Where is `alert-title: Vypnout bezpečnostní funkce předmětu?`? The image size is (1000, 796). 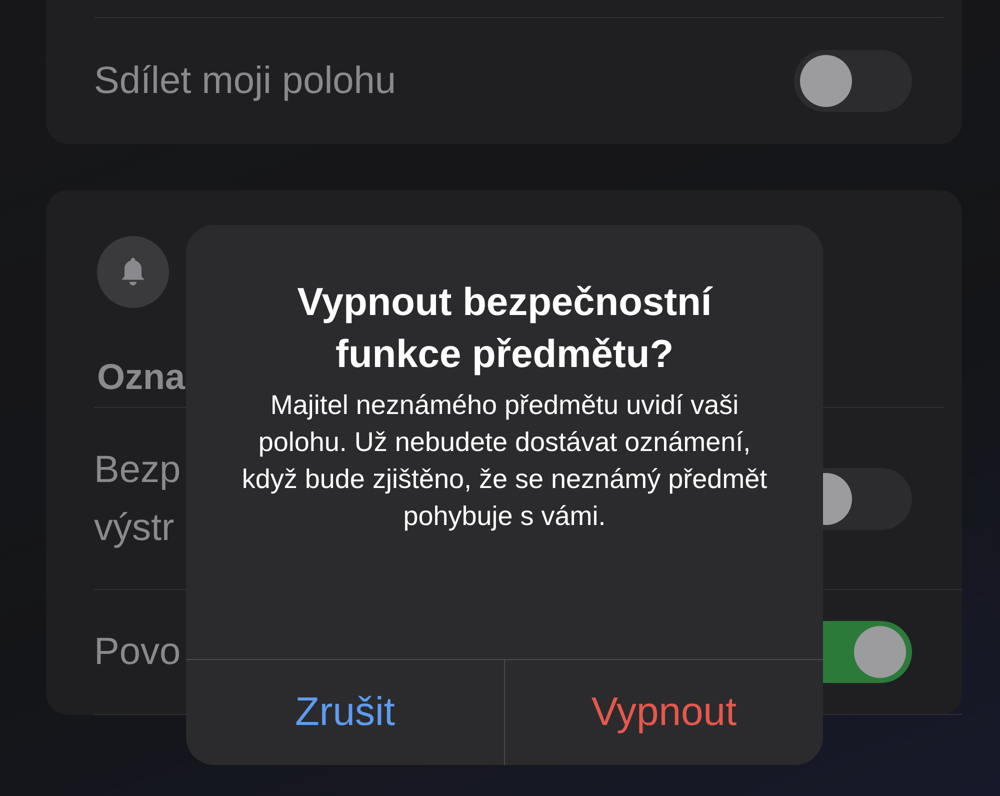 alert-title: Vypnout bezpečnostní funkce předmětu? is located at coordinates (505, 329).